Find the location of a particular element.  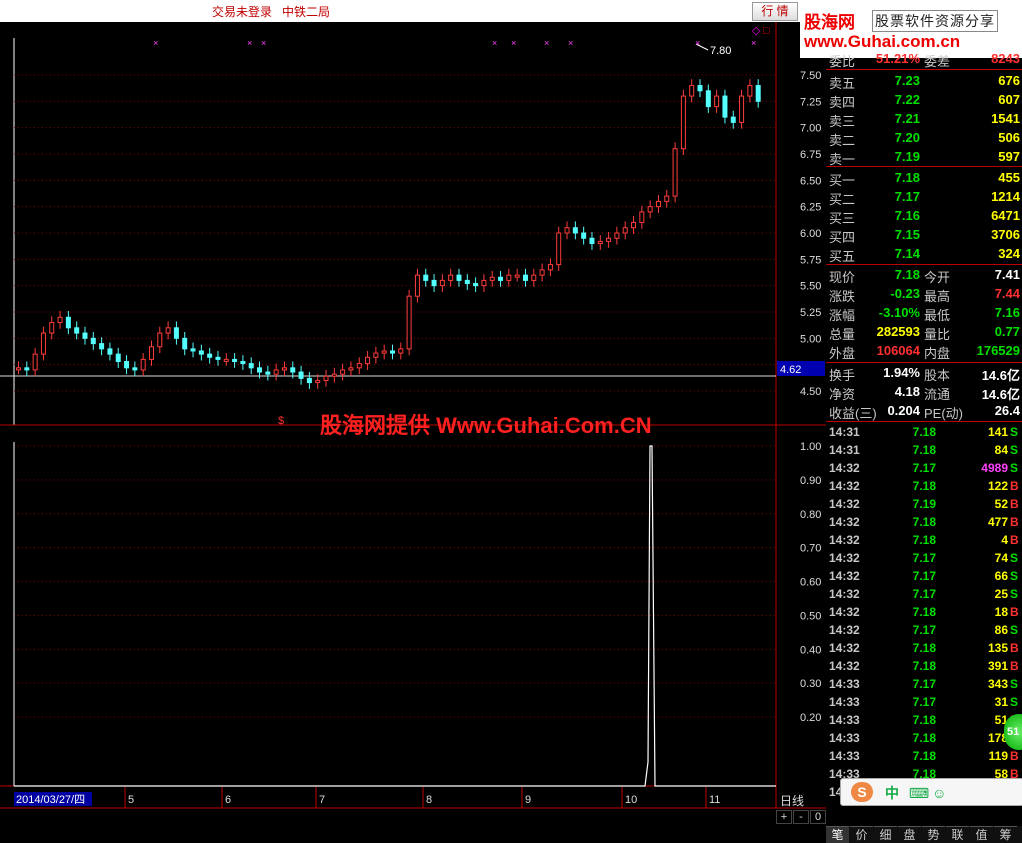

y-tick-label: 5.25 is located at coordinates (810, 313).